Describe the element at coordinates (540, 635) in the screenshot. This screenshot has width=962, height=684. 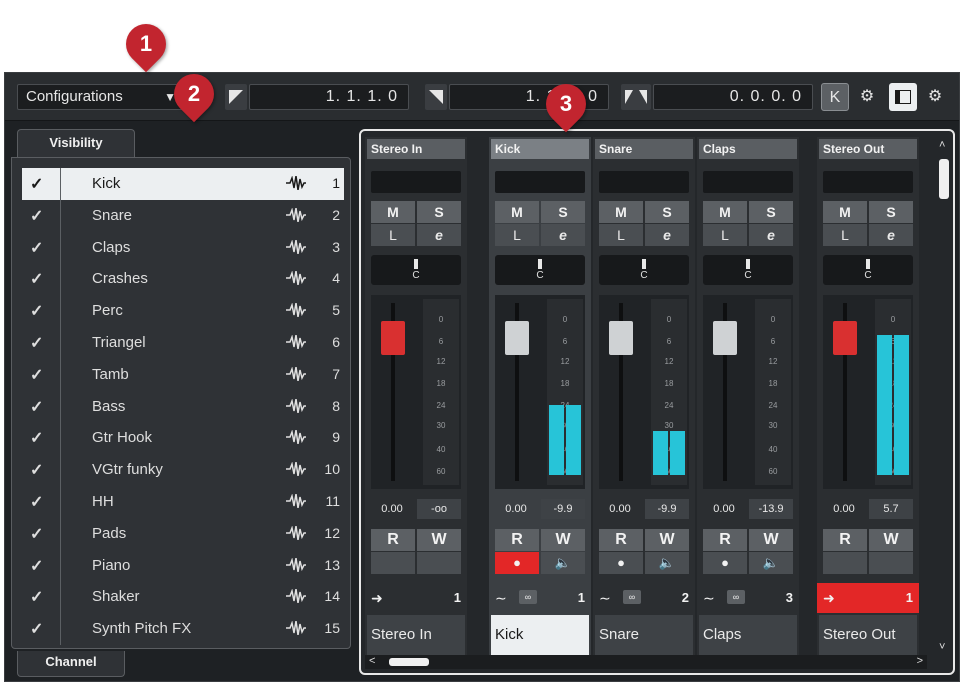
I see `channel-label: Kick` at that location.